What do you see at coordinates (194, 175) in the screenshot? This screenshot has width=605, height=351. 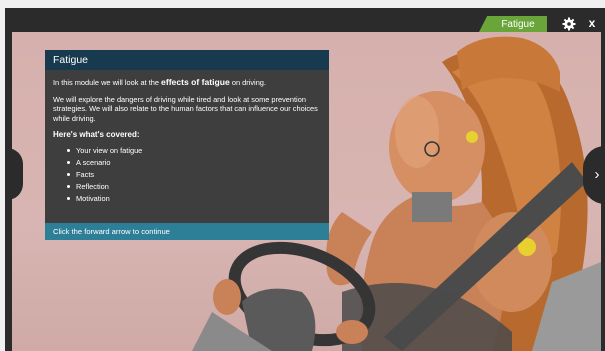 I see `list-item: Facts` at bounding box center [194, 175].